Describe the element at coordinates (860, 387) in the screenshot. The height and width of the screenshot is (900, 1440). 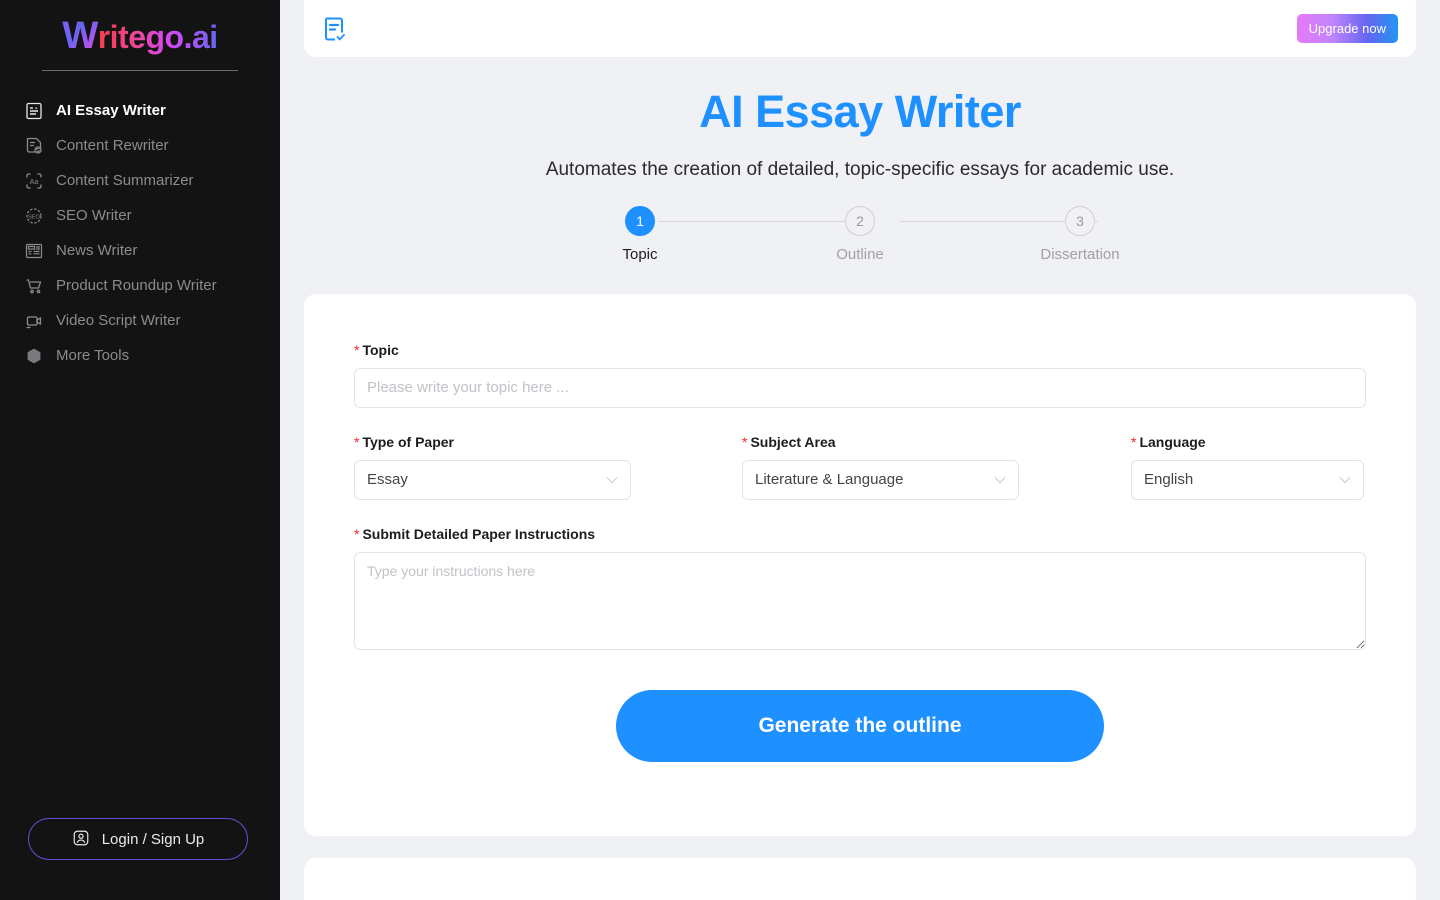
I see `topic-input` at that location.